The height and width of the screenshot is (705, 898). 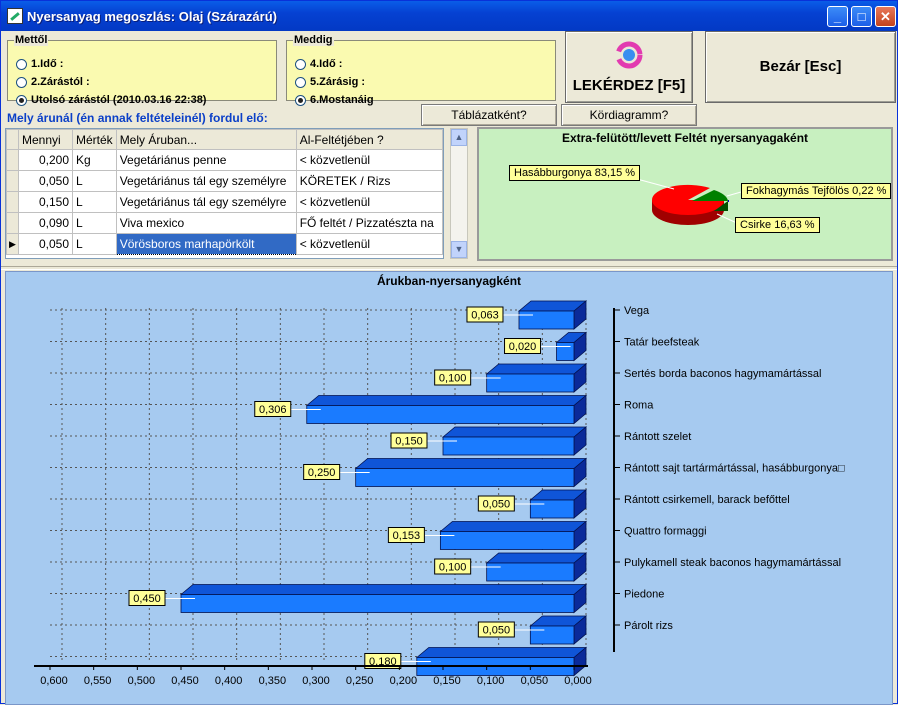 I want to click on radio-to-now: 6.Mostanáig, so click(x=334, y=100).